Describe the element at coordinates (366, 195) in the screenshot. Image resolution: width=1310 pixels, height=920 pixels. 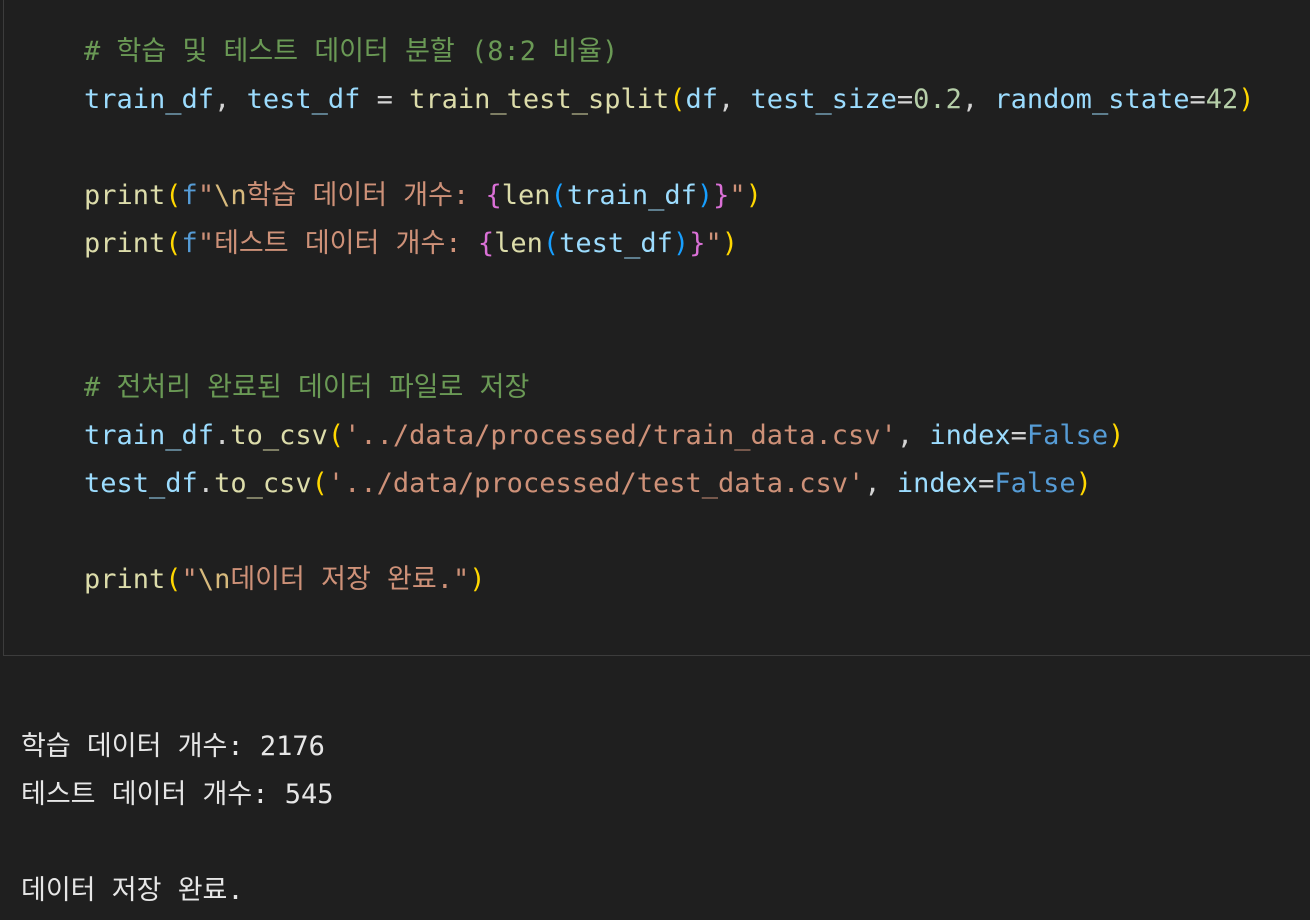
I see `code-token-string: 학습 데이터 개수:` at that location.